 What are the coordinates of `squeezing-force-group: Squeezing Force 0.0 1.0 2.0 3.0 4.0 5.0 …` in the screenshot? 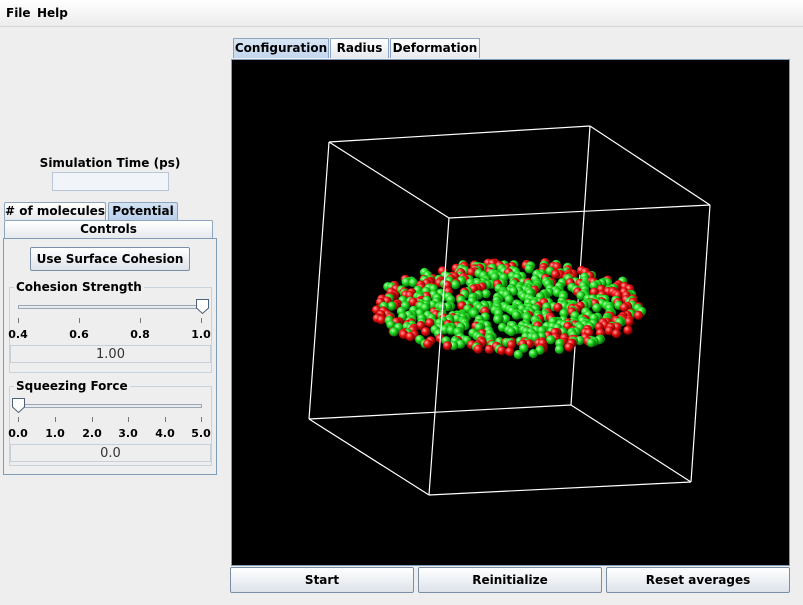 It's located at (110, 422).